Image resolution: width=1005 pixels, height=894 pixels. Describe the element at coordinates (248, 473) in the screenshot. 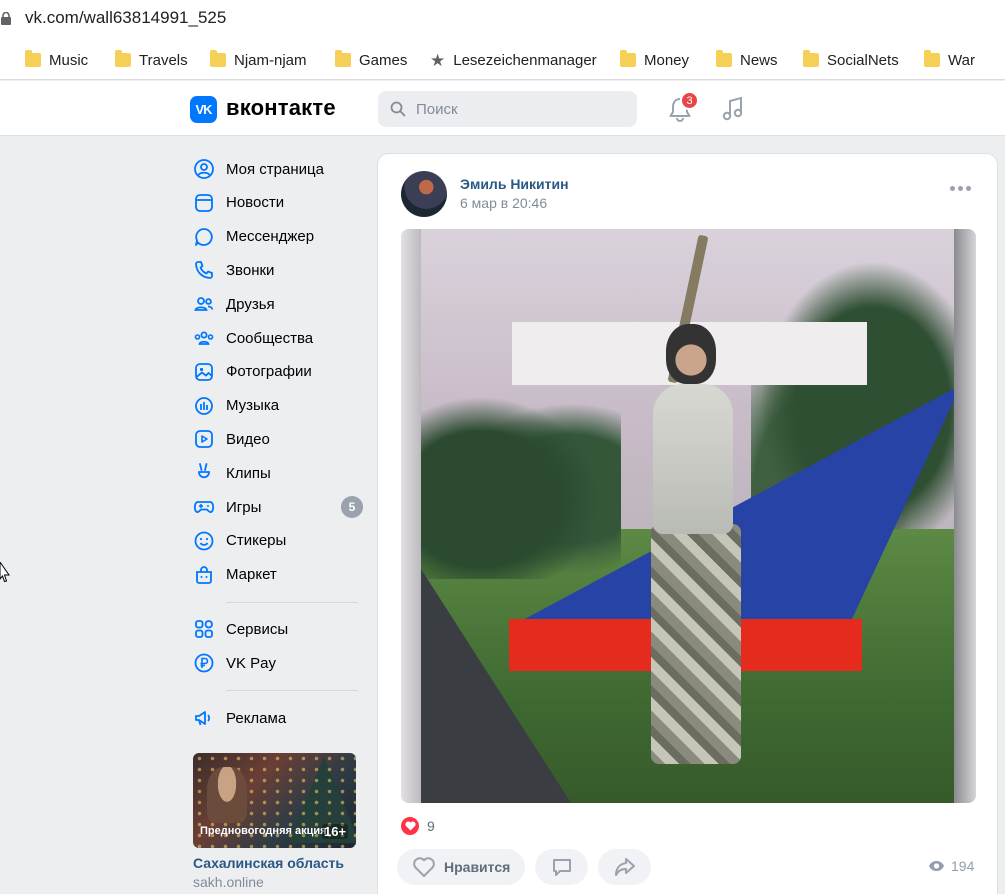

I see `sidebar-item-label: Клипы` at that location.